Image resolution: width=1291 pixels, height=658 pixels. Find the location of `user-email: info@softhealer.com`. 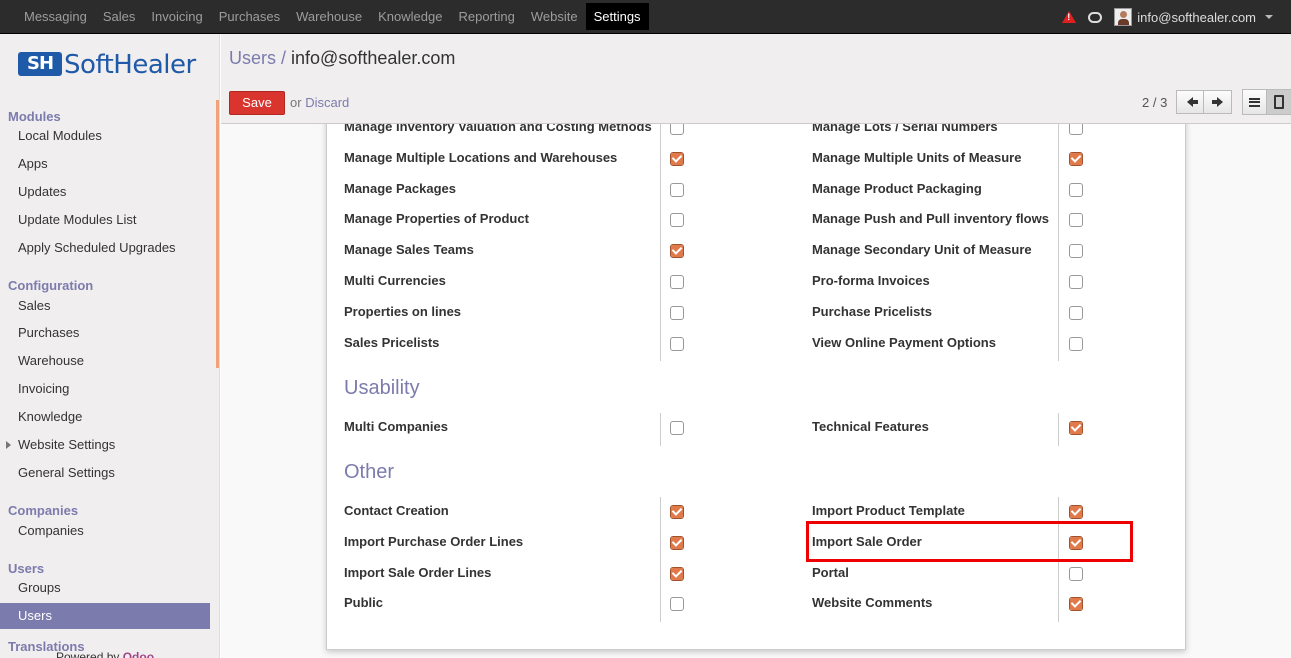

user-email: info@softhealer.com is located at coordinates (1196, 17).